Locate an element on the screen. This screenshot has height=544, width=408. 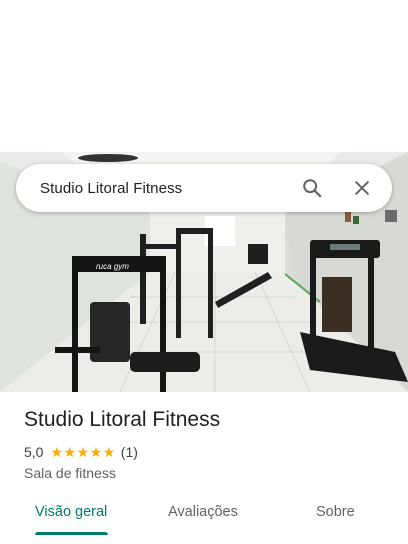
tab-overview: Visão geral is located at coordinates (71, 512).